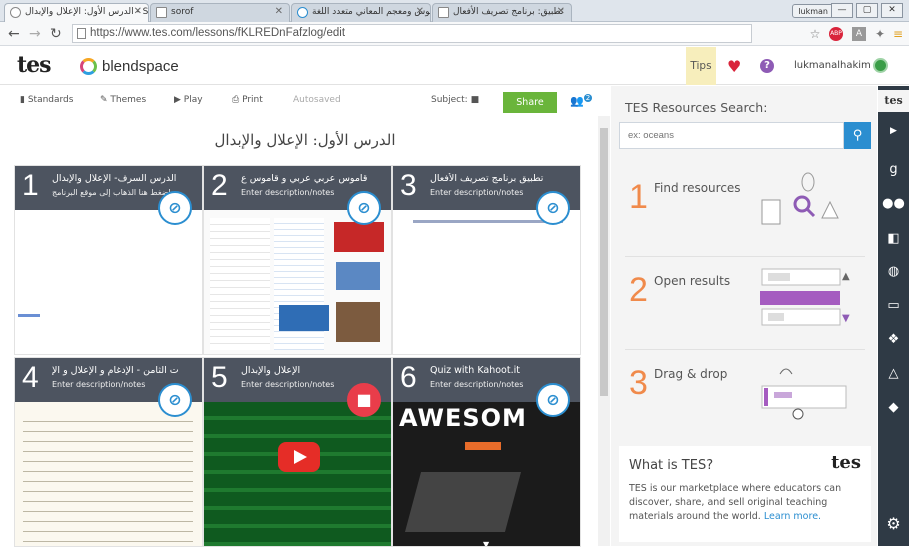 The width and height of the screenshot is (909, 548). Describe the element at coordinates (813, 11) in the screenshot. I see `browser-user-pill: lukman` at that location.